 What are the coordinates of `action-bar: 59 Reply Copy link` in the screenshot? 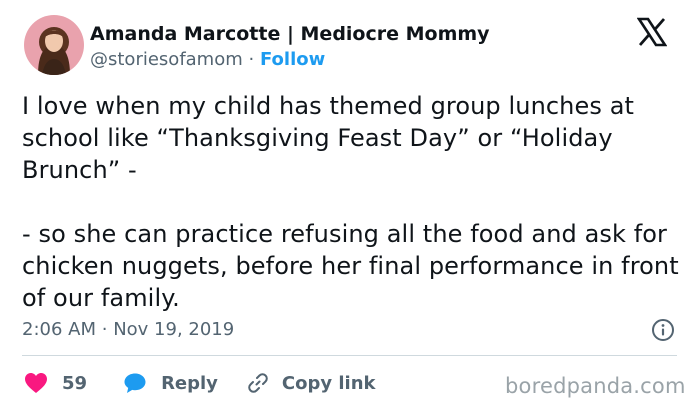 It's located at (200, 383).